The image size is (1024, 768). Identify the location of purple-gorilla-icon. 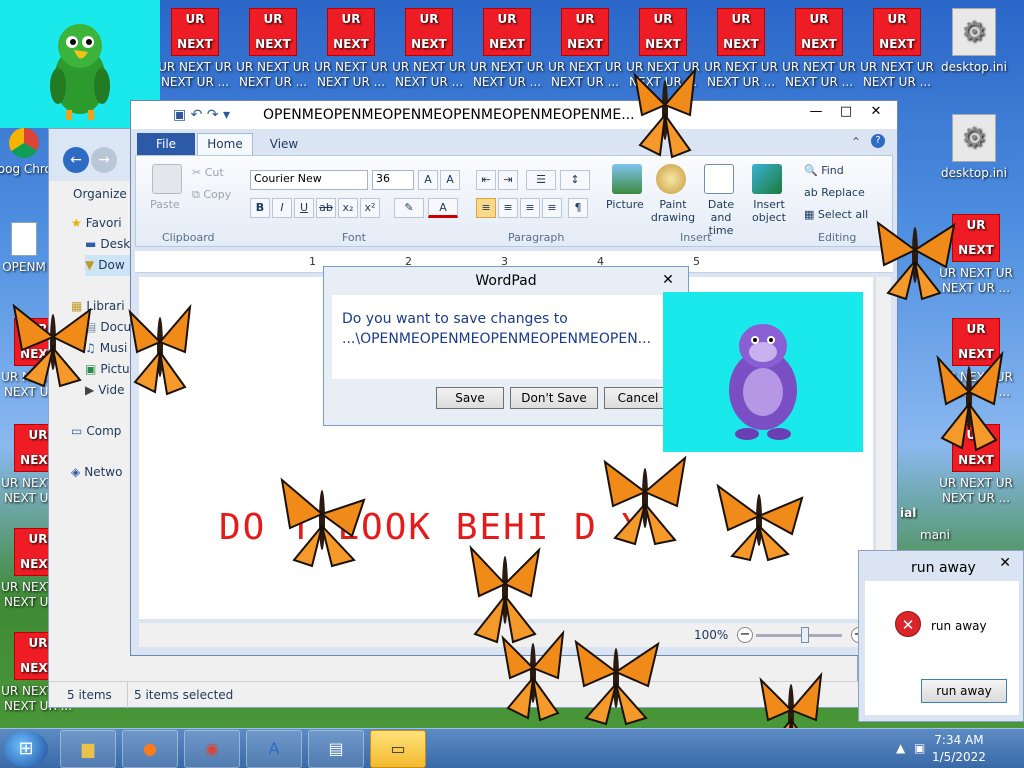
(763, 382).